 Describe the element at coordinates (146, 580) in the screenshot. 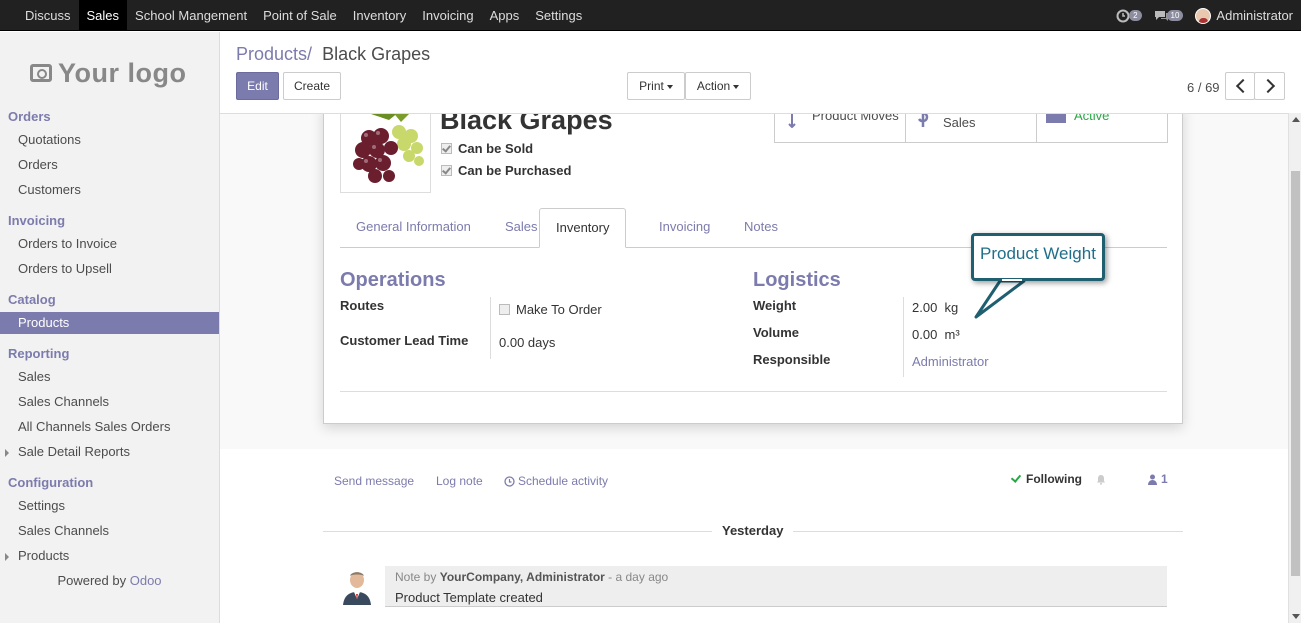

I see `odoo-link: Odoo` at that location.